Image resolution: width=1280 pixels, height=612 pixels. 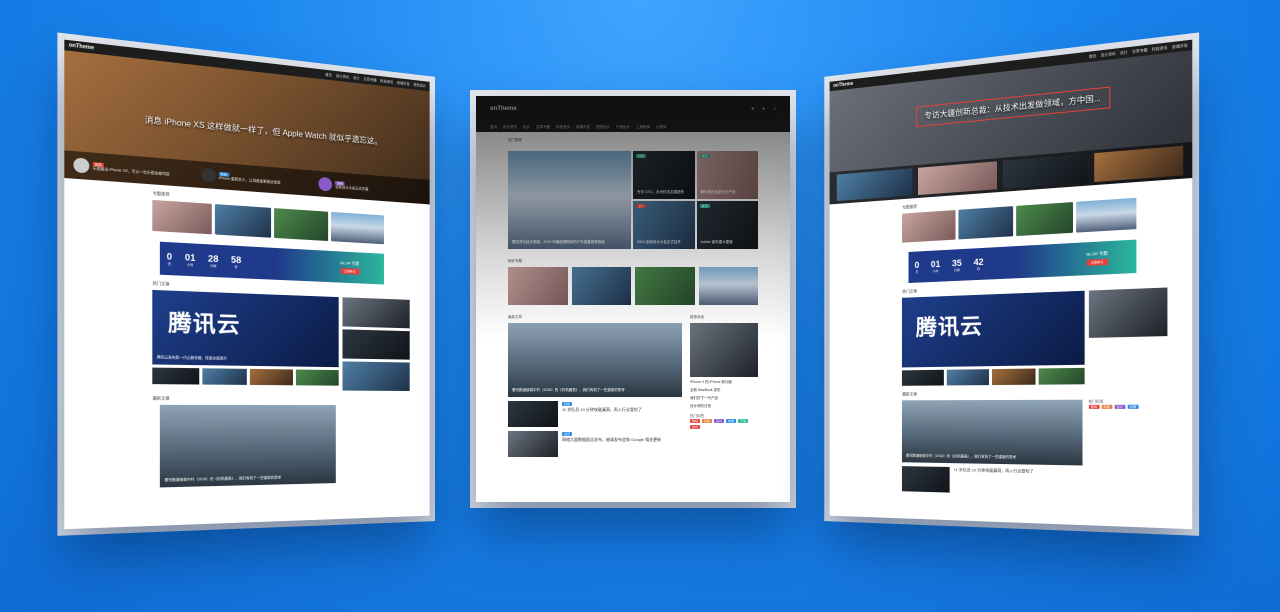 I want to click on grid-card: 设计 2019 全新设计大会正式召开, so click(x=664, y=225).